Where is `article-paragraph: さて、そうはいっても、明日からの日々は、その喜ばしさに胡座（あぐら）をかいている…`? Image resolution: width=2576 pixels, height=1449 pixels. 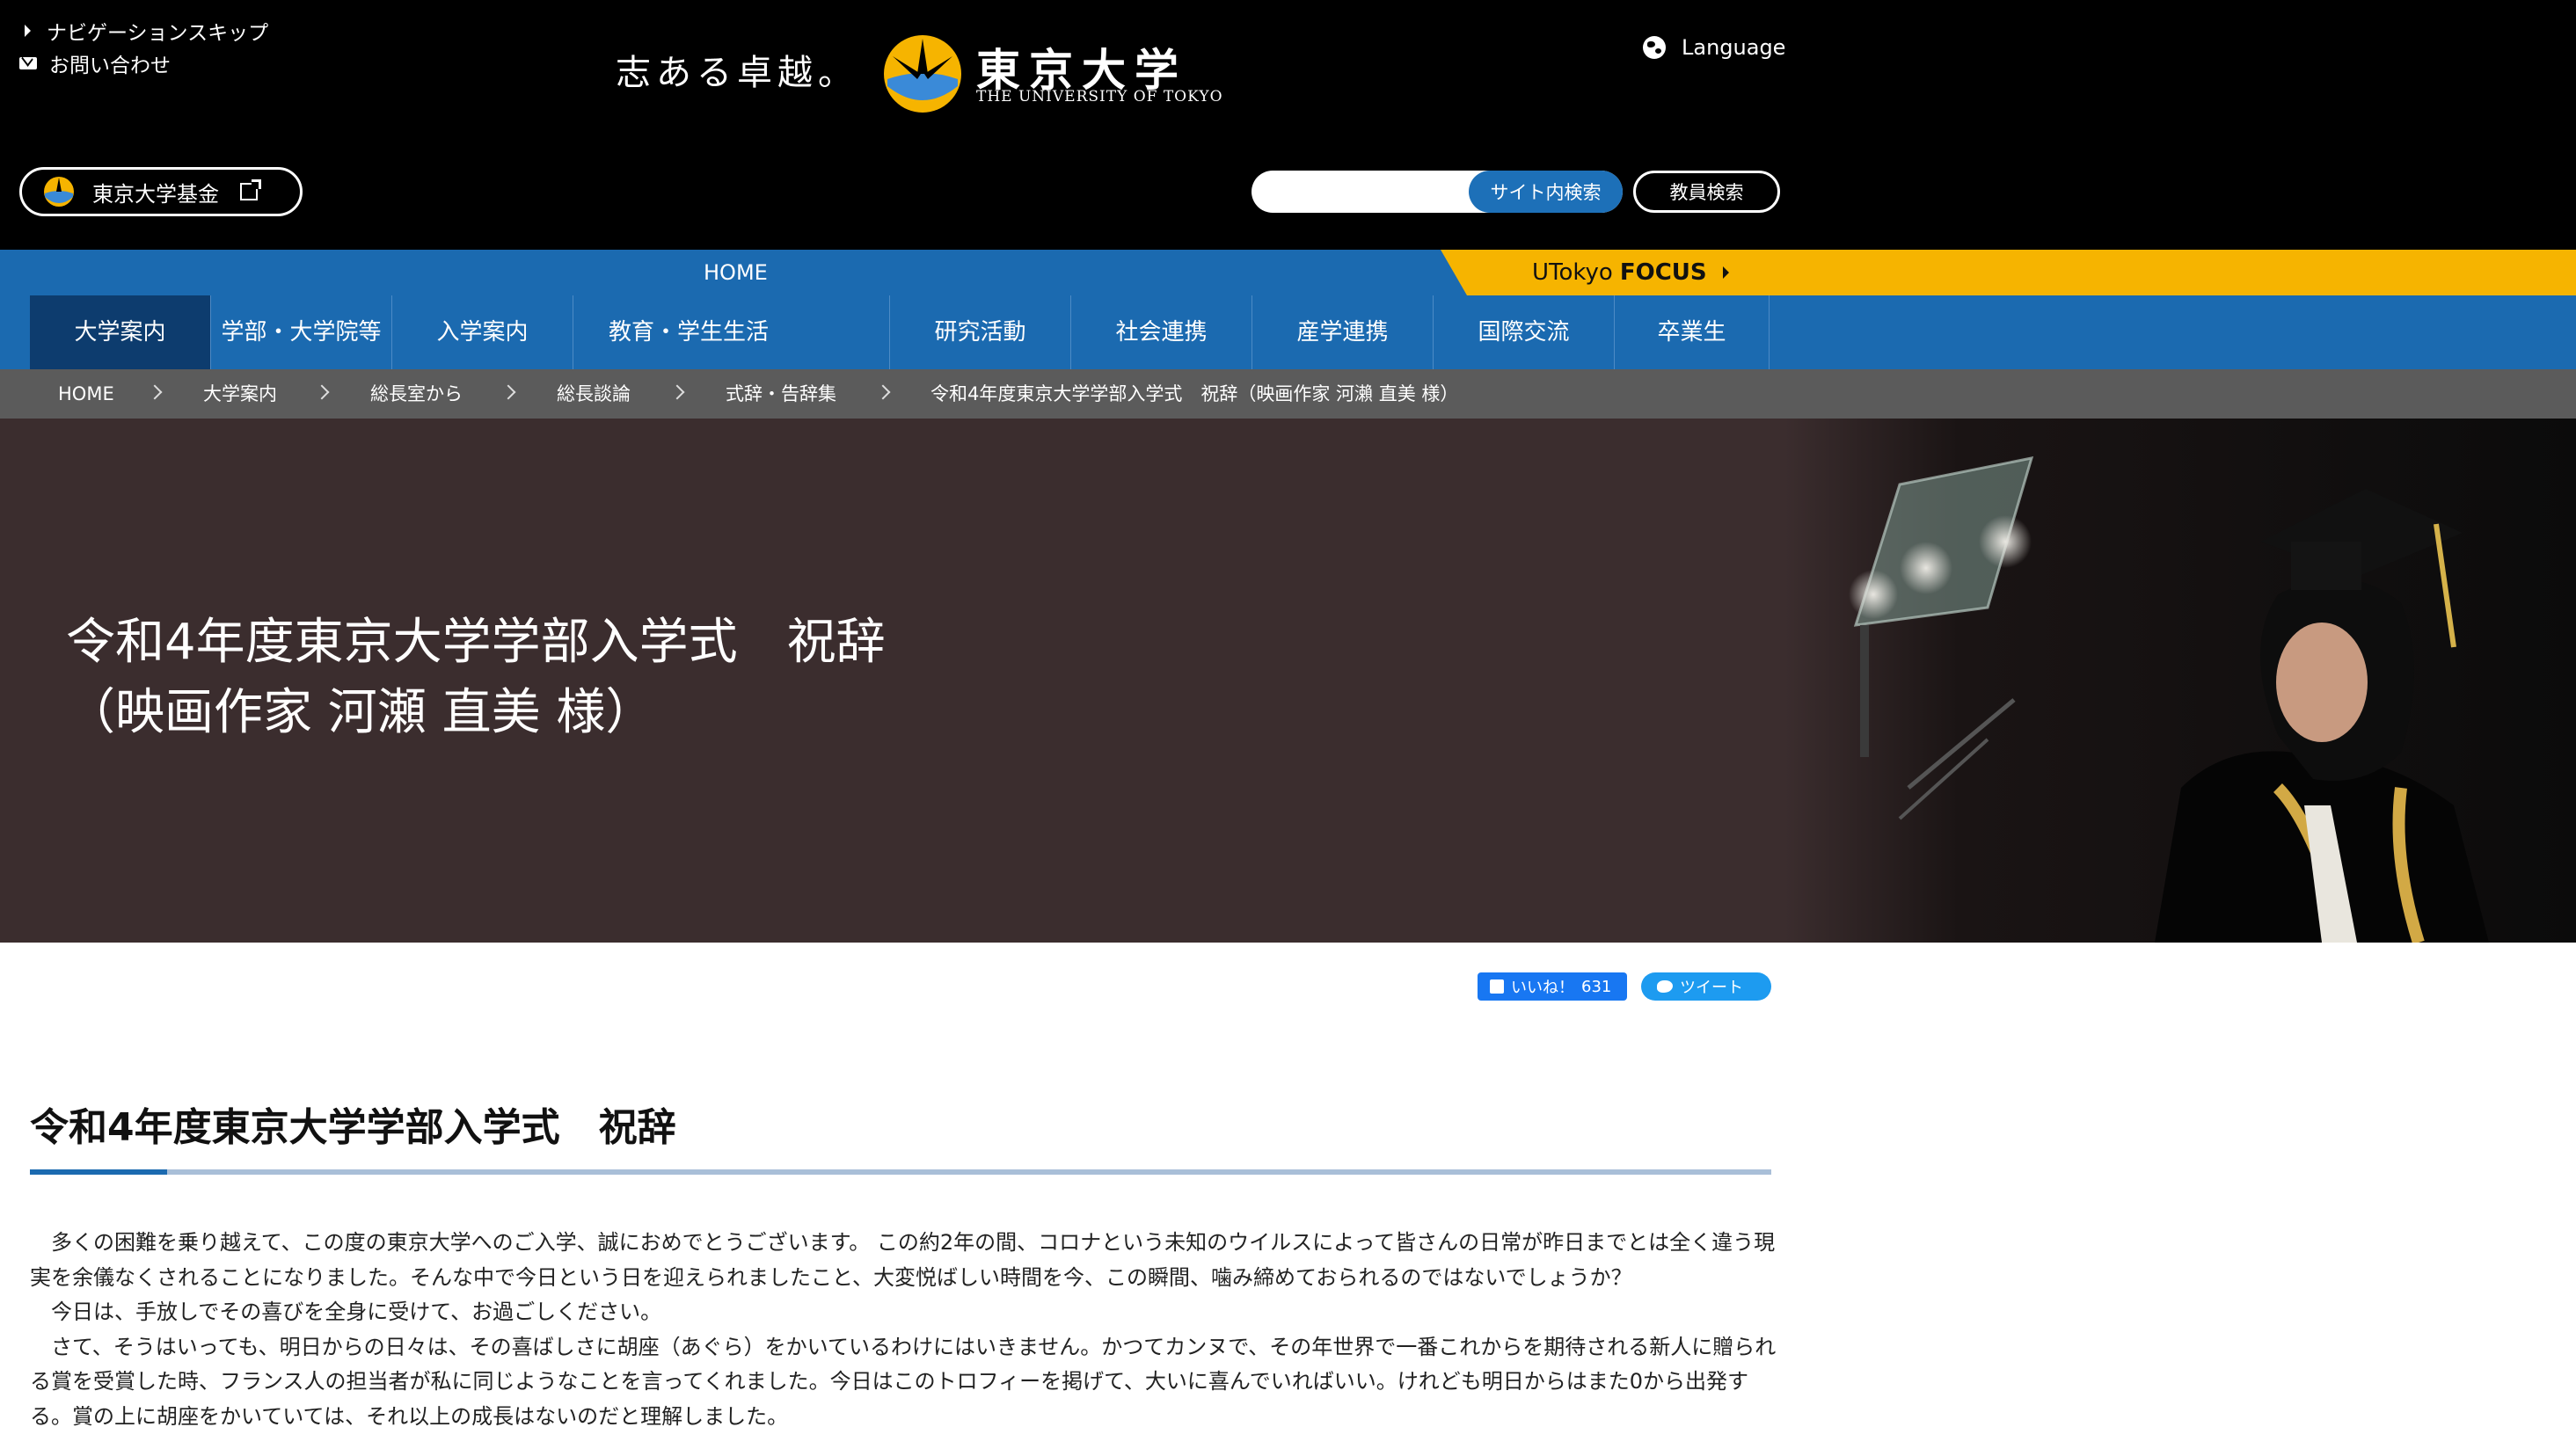 article-paragraph: さて、そうはいっても、明日からの日々は、その喜ばしさに胡座（あぐら）をかいている… is located at coordinates (904, 1381).